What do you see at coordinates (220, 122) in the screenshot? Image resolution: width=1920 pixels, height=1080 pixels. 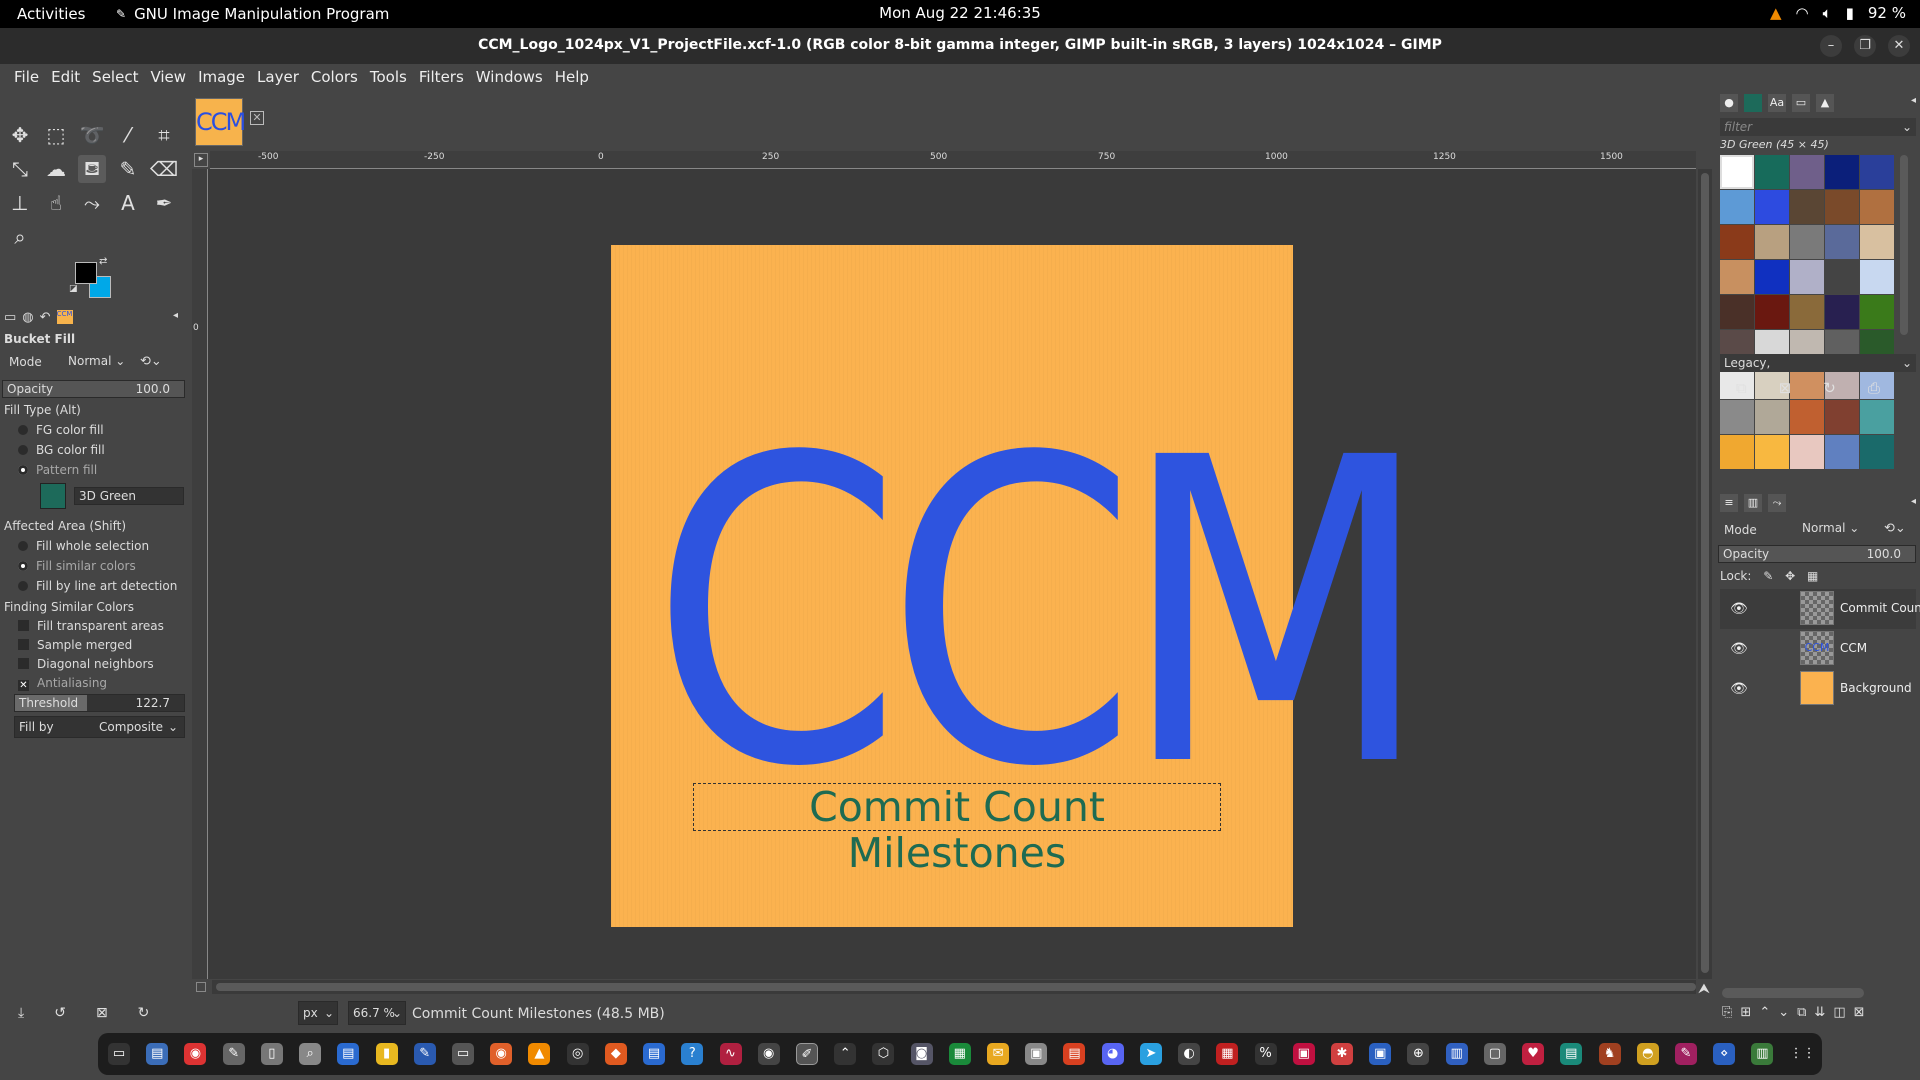 I see `image-tab-thumbnail: CCM` at bounding box center [220, 122].